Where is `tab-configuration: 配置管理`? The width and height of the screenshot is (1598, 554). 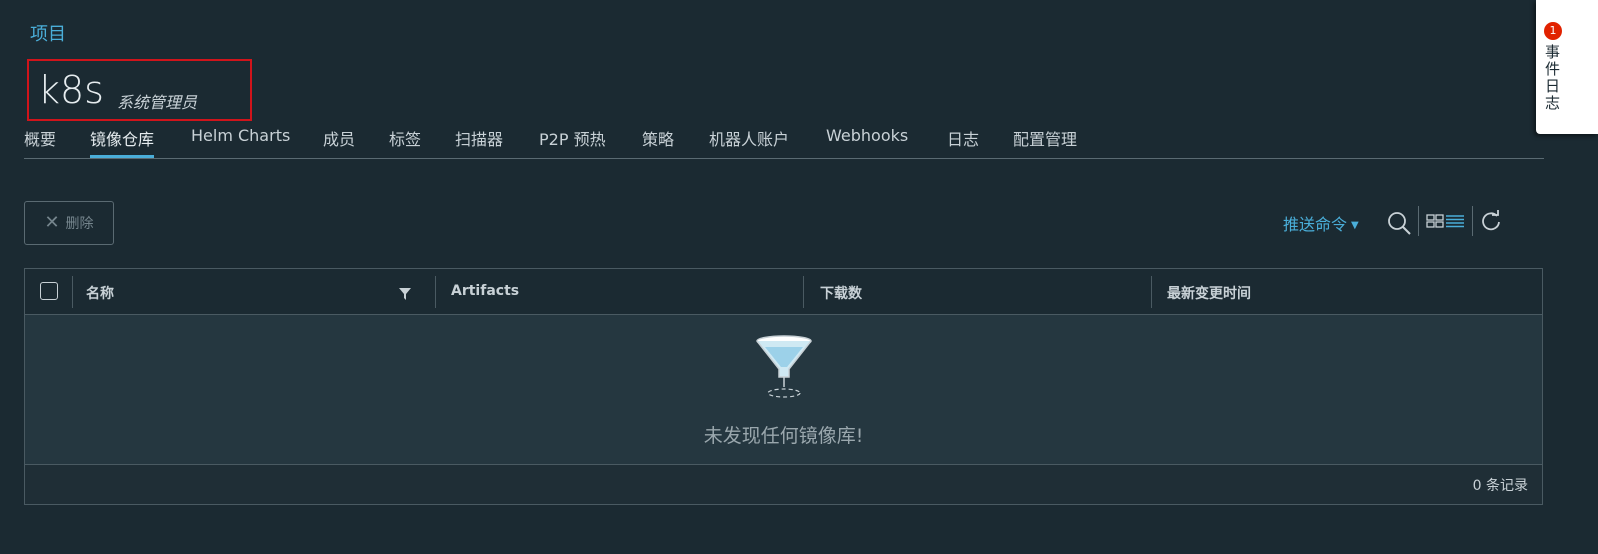 tab-configuration: 配置管理 is located at coordinates (1045, 141).